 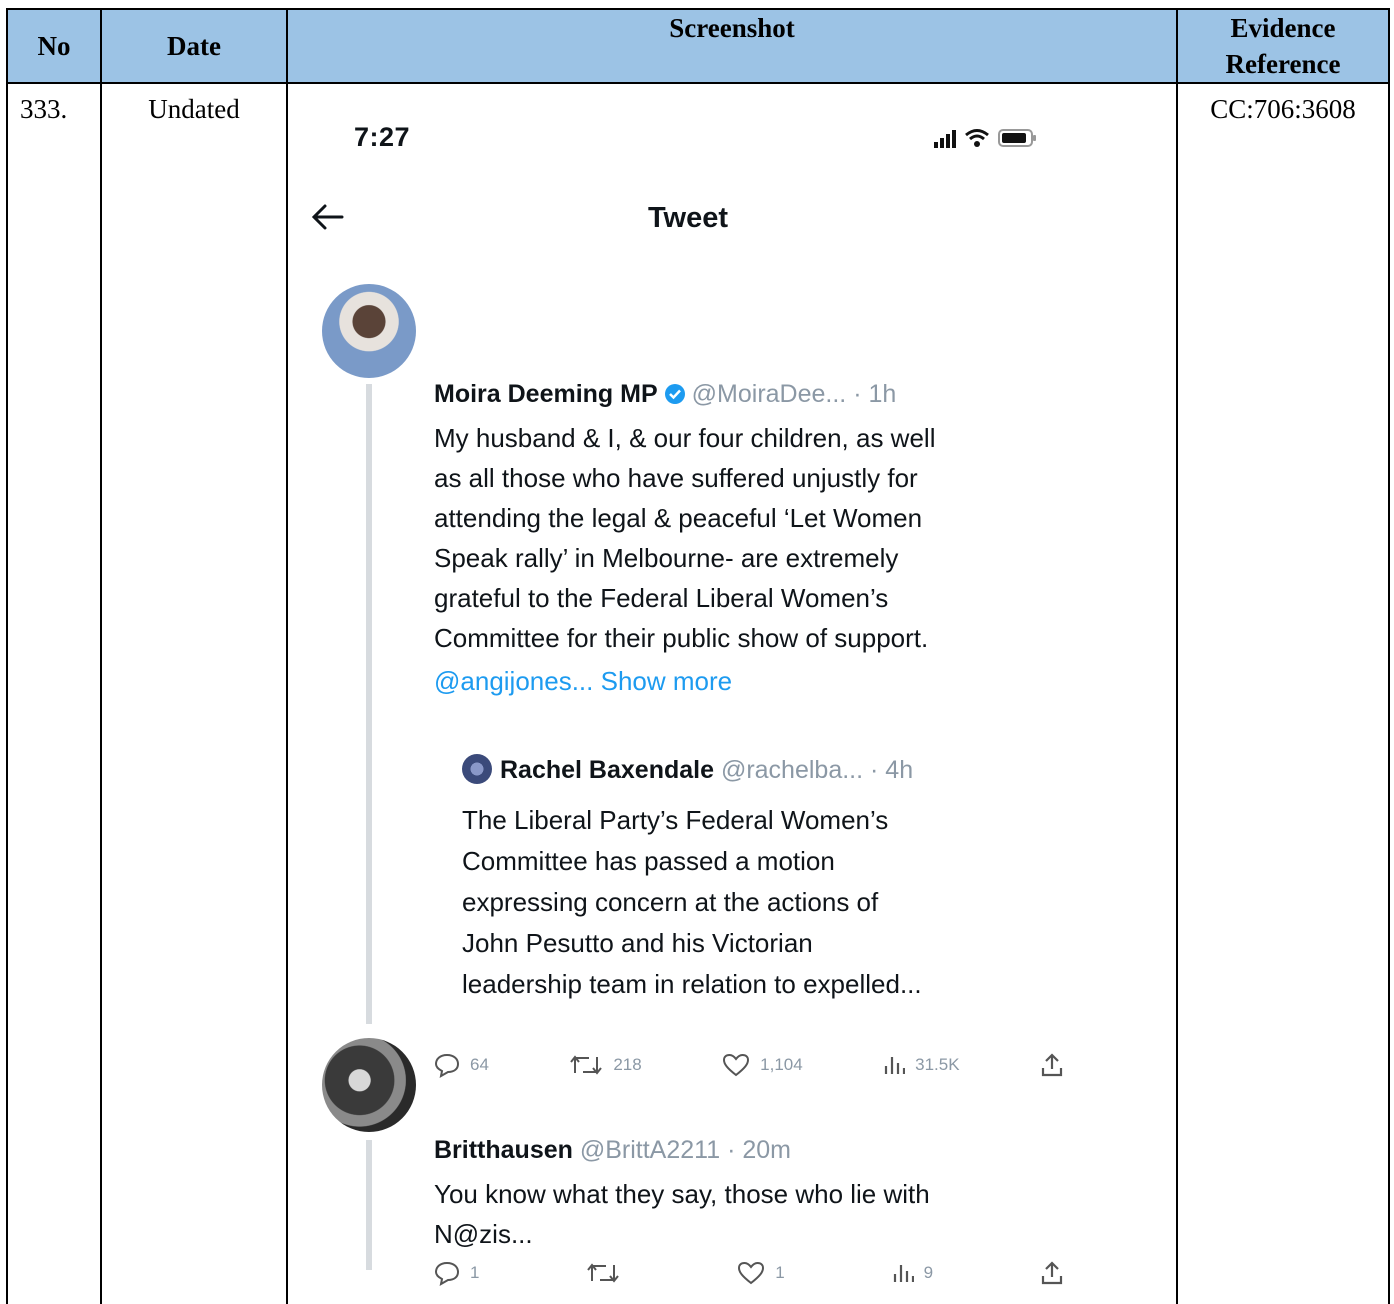 What do you see at coordinates (637, 943) in the screenshot?
I see `quote-line: John Pesutto and his Victorian` at bounding box center [637, 943].